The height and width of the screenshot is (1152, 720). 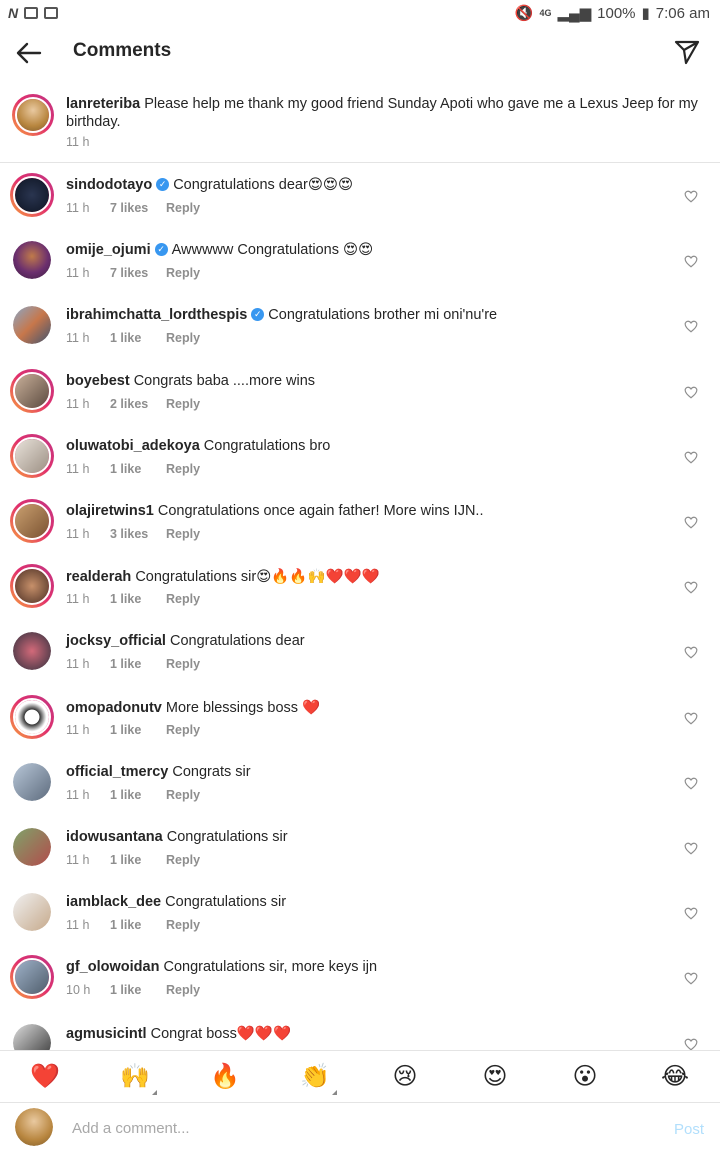 I want to click on caption-username: lanreteriba, so click(x=103, y=104).